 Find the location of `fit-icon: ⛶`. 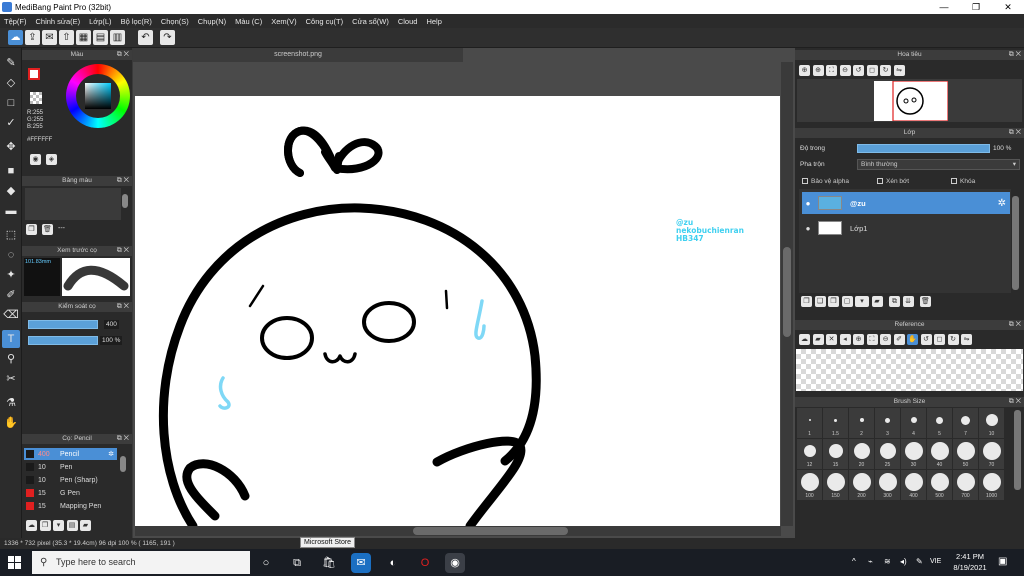

fit-icon: ⛶ is located at coordinates (831, 70).